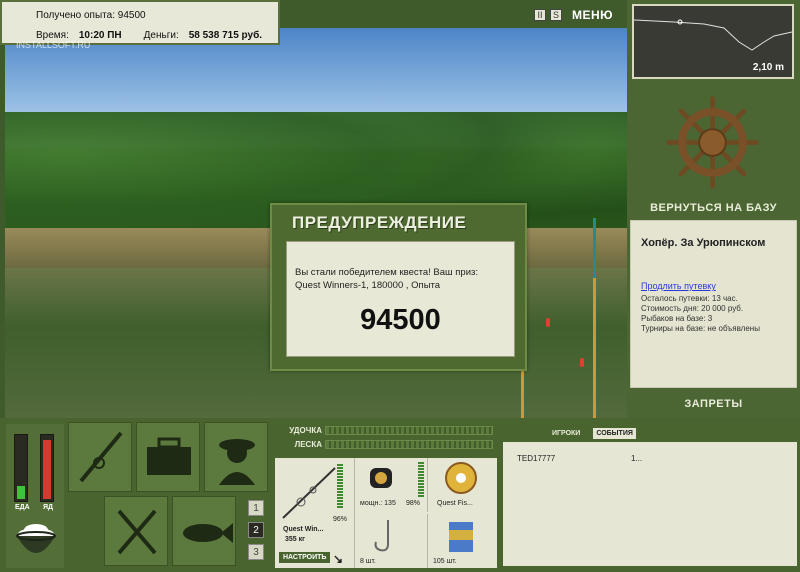 The image size is (800, 572). Describe the element at coordinates (338, 559) in the screenshot. I see `arrow-icon: ↘` at that location.